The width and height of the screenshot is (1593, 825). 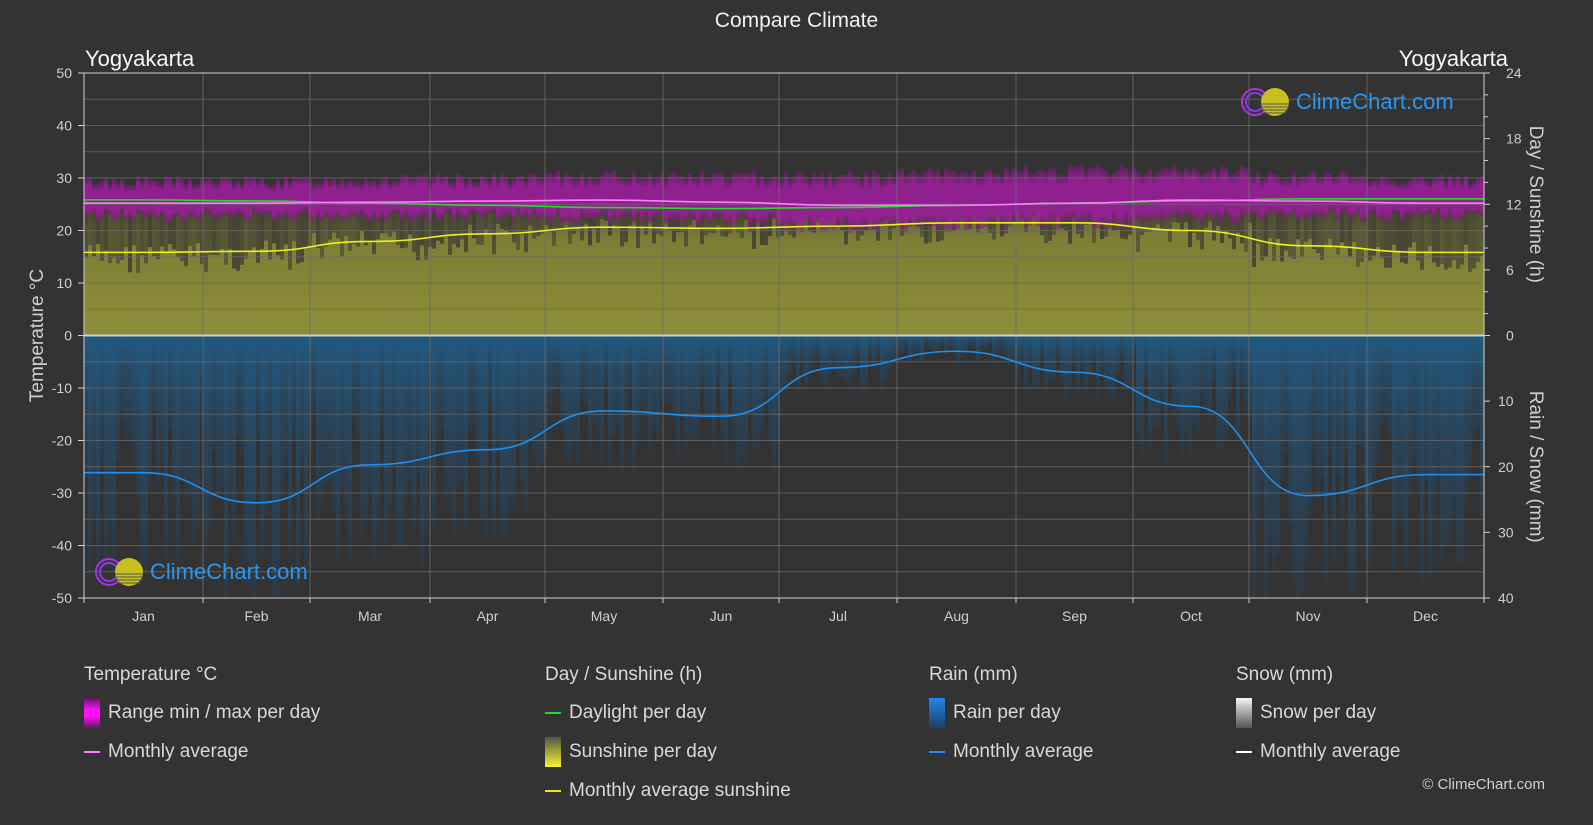 I want to click on left-tick-label: 20, so click(x=64, y=231).